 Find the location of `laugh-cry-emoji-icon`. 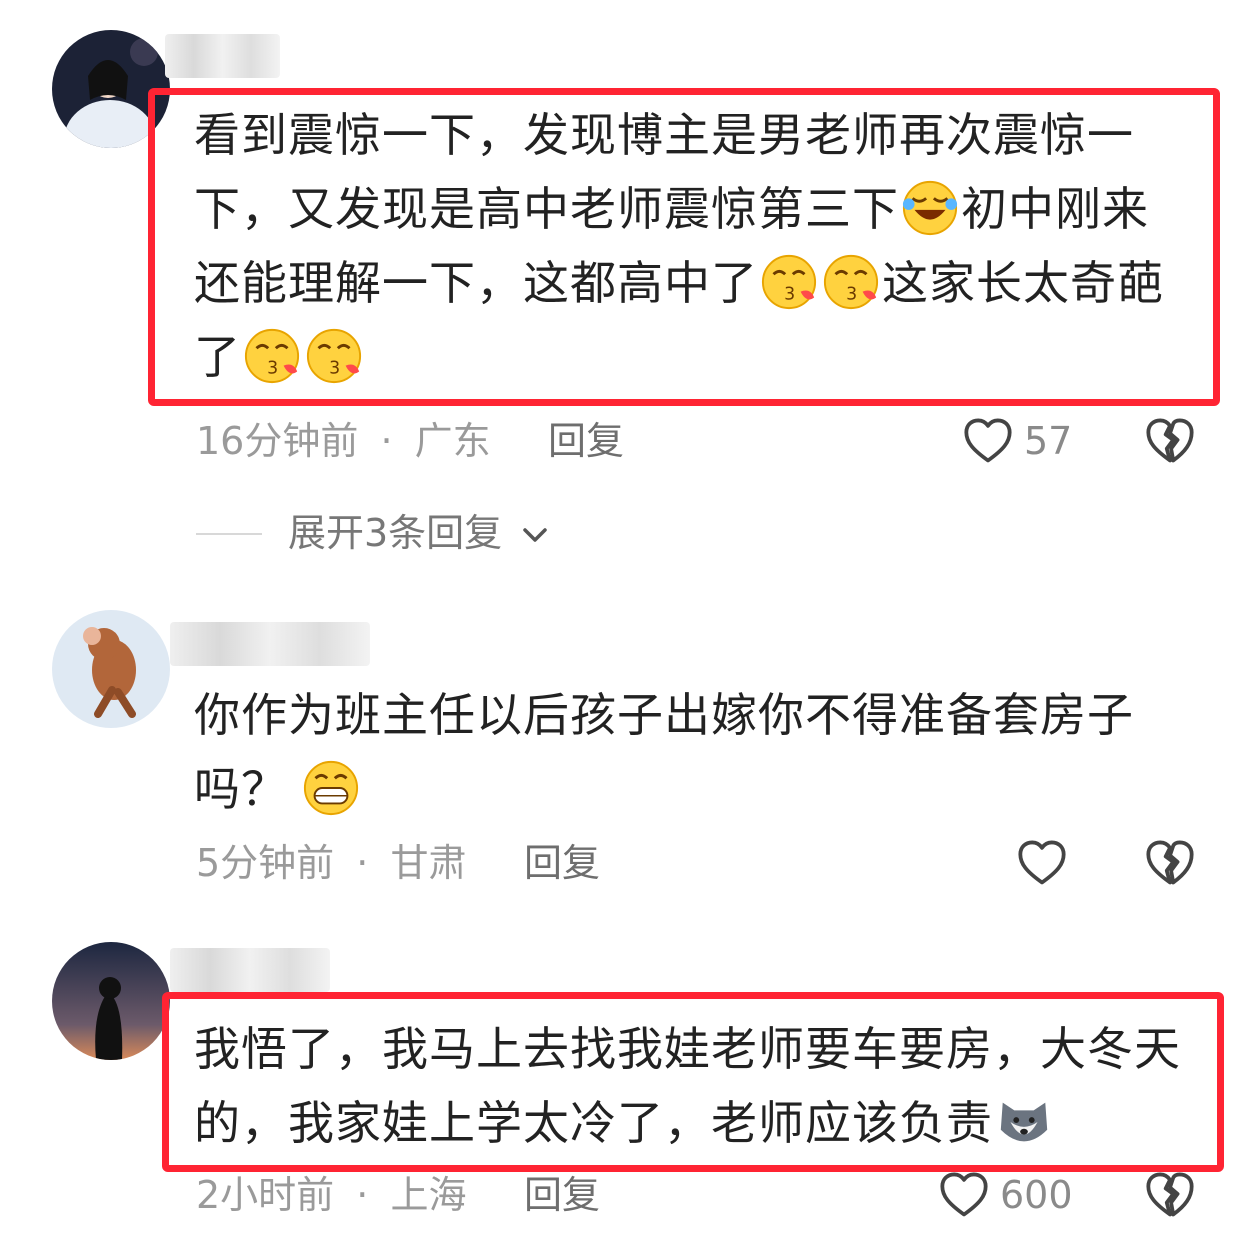

laugh-cry-emoji-icon is located at coordinates (930, 208).